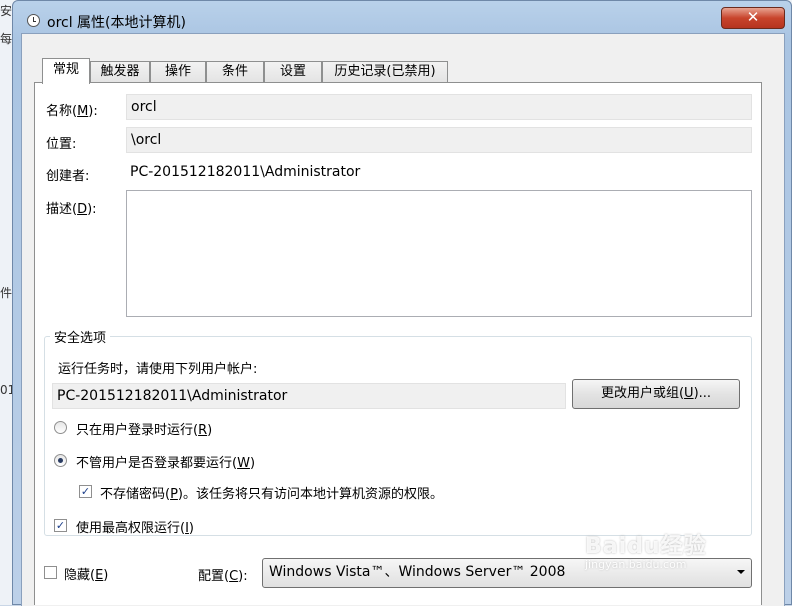 This screenshot has height=606, width=792. What do you see at coordinates (86, 573) in the screenshot?
I see `hidden-label: 隐藏(E)` at bounding box center [86, 573].